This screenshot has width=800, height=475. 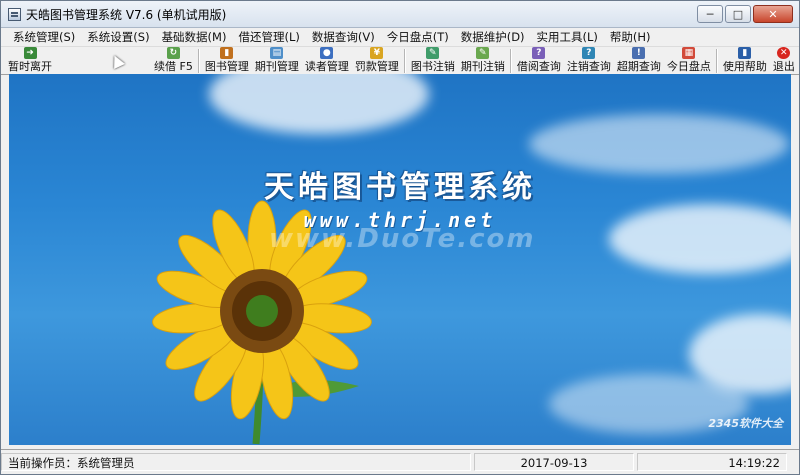 I want to click on cancel-query-icon: ?, so click(x=589, y=53).